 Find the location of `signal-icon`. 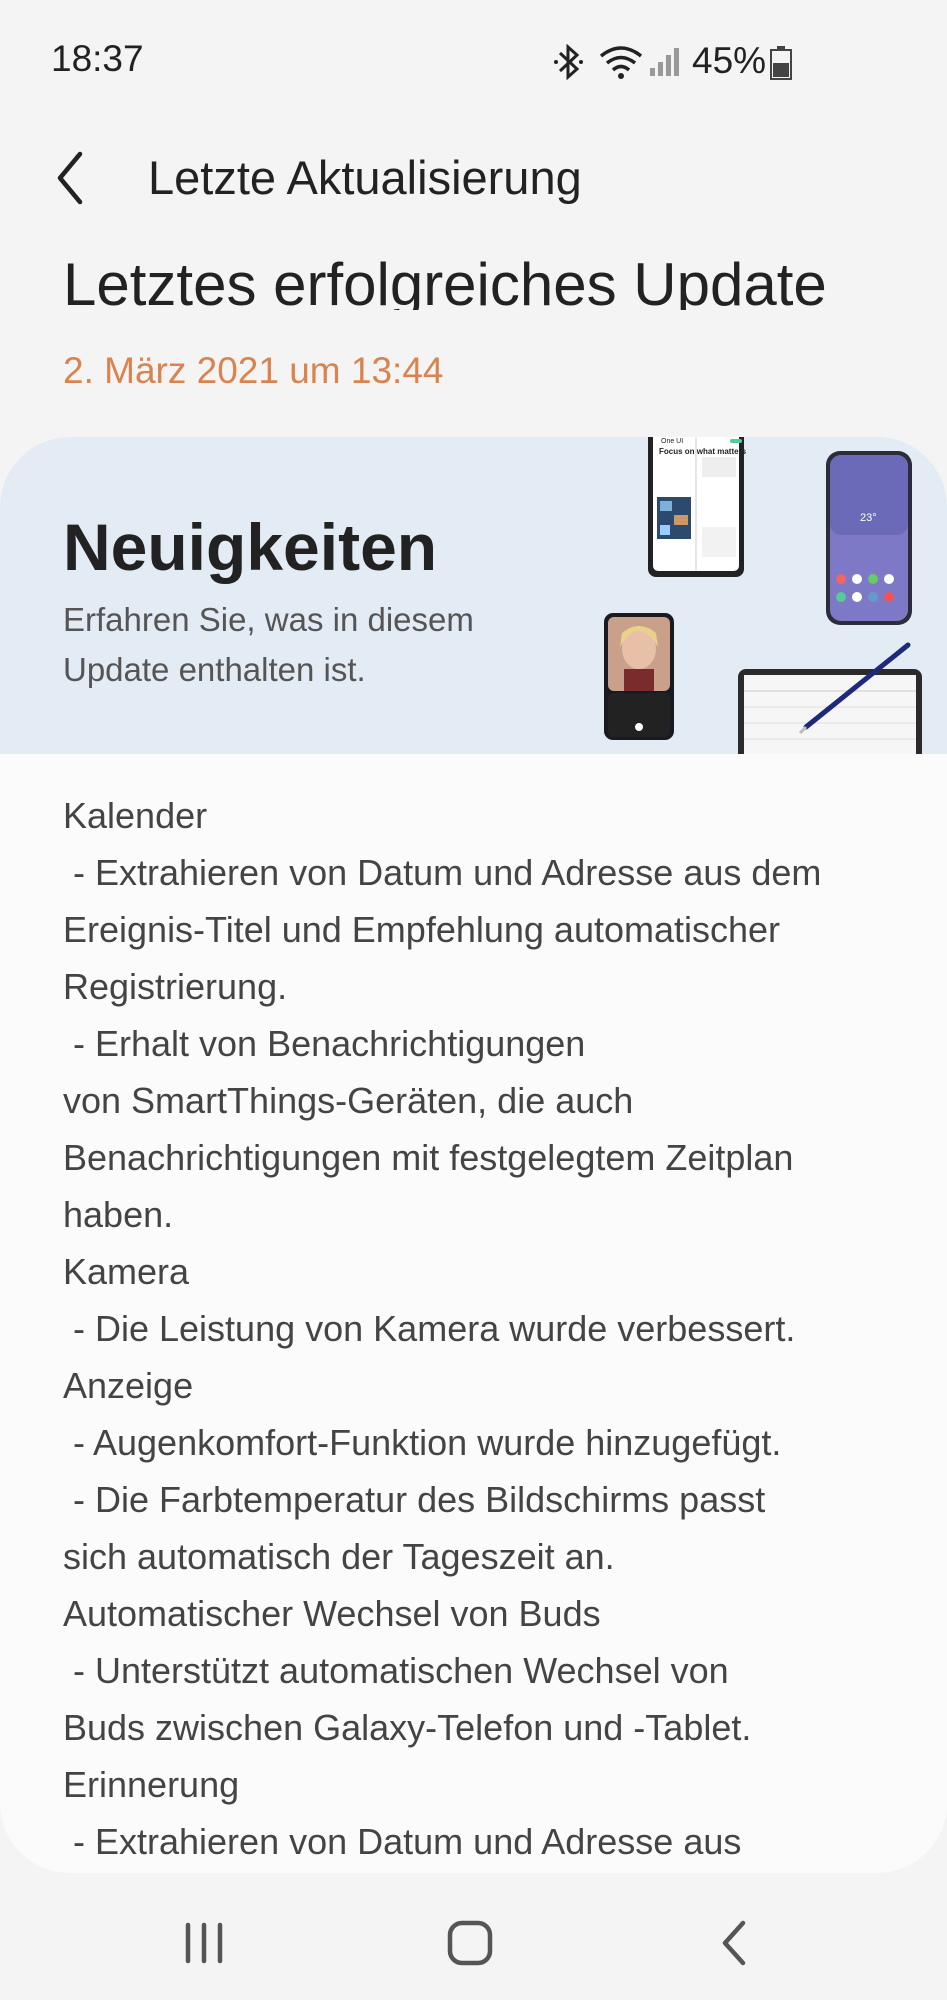

signal-icon is located at coordinates (665, 64).